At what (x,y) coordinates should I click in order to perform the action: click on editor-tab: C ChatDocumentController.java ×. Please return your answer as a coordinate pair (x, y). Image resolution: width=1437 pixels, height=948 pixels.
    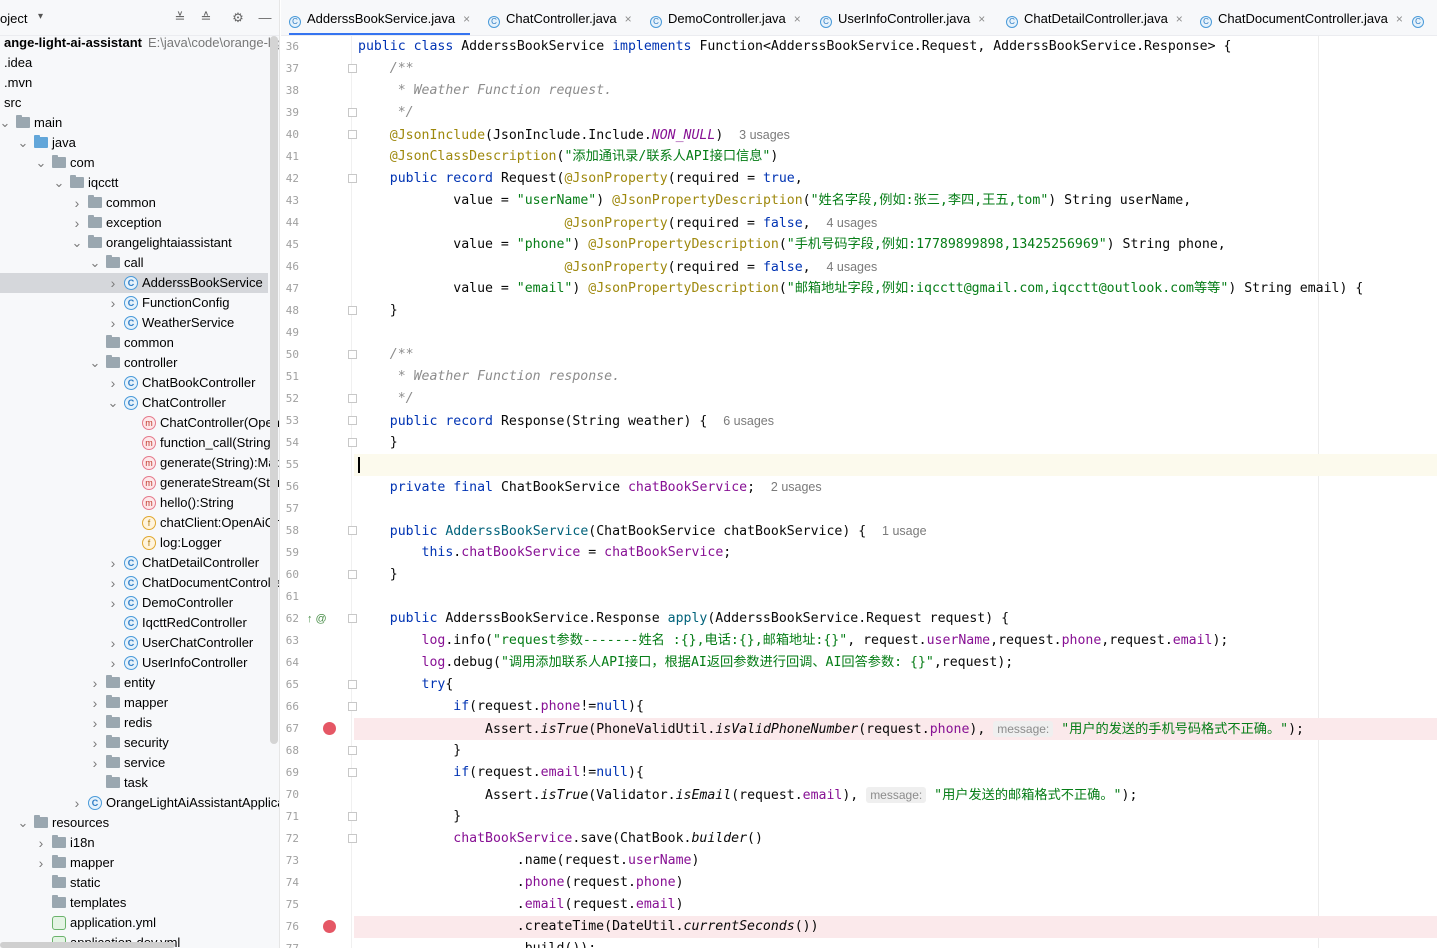
    Looking at the image, I should click on (1301, 17).